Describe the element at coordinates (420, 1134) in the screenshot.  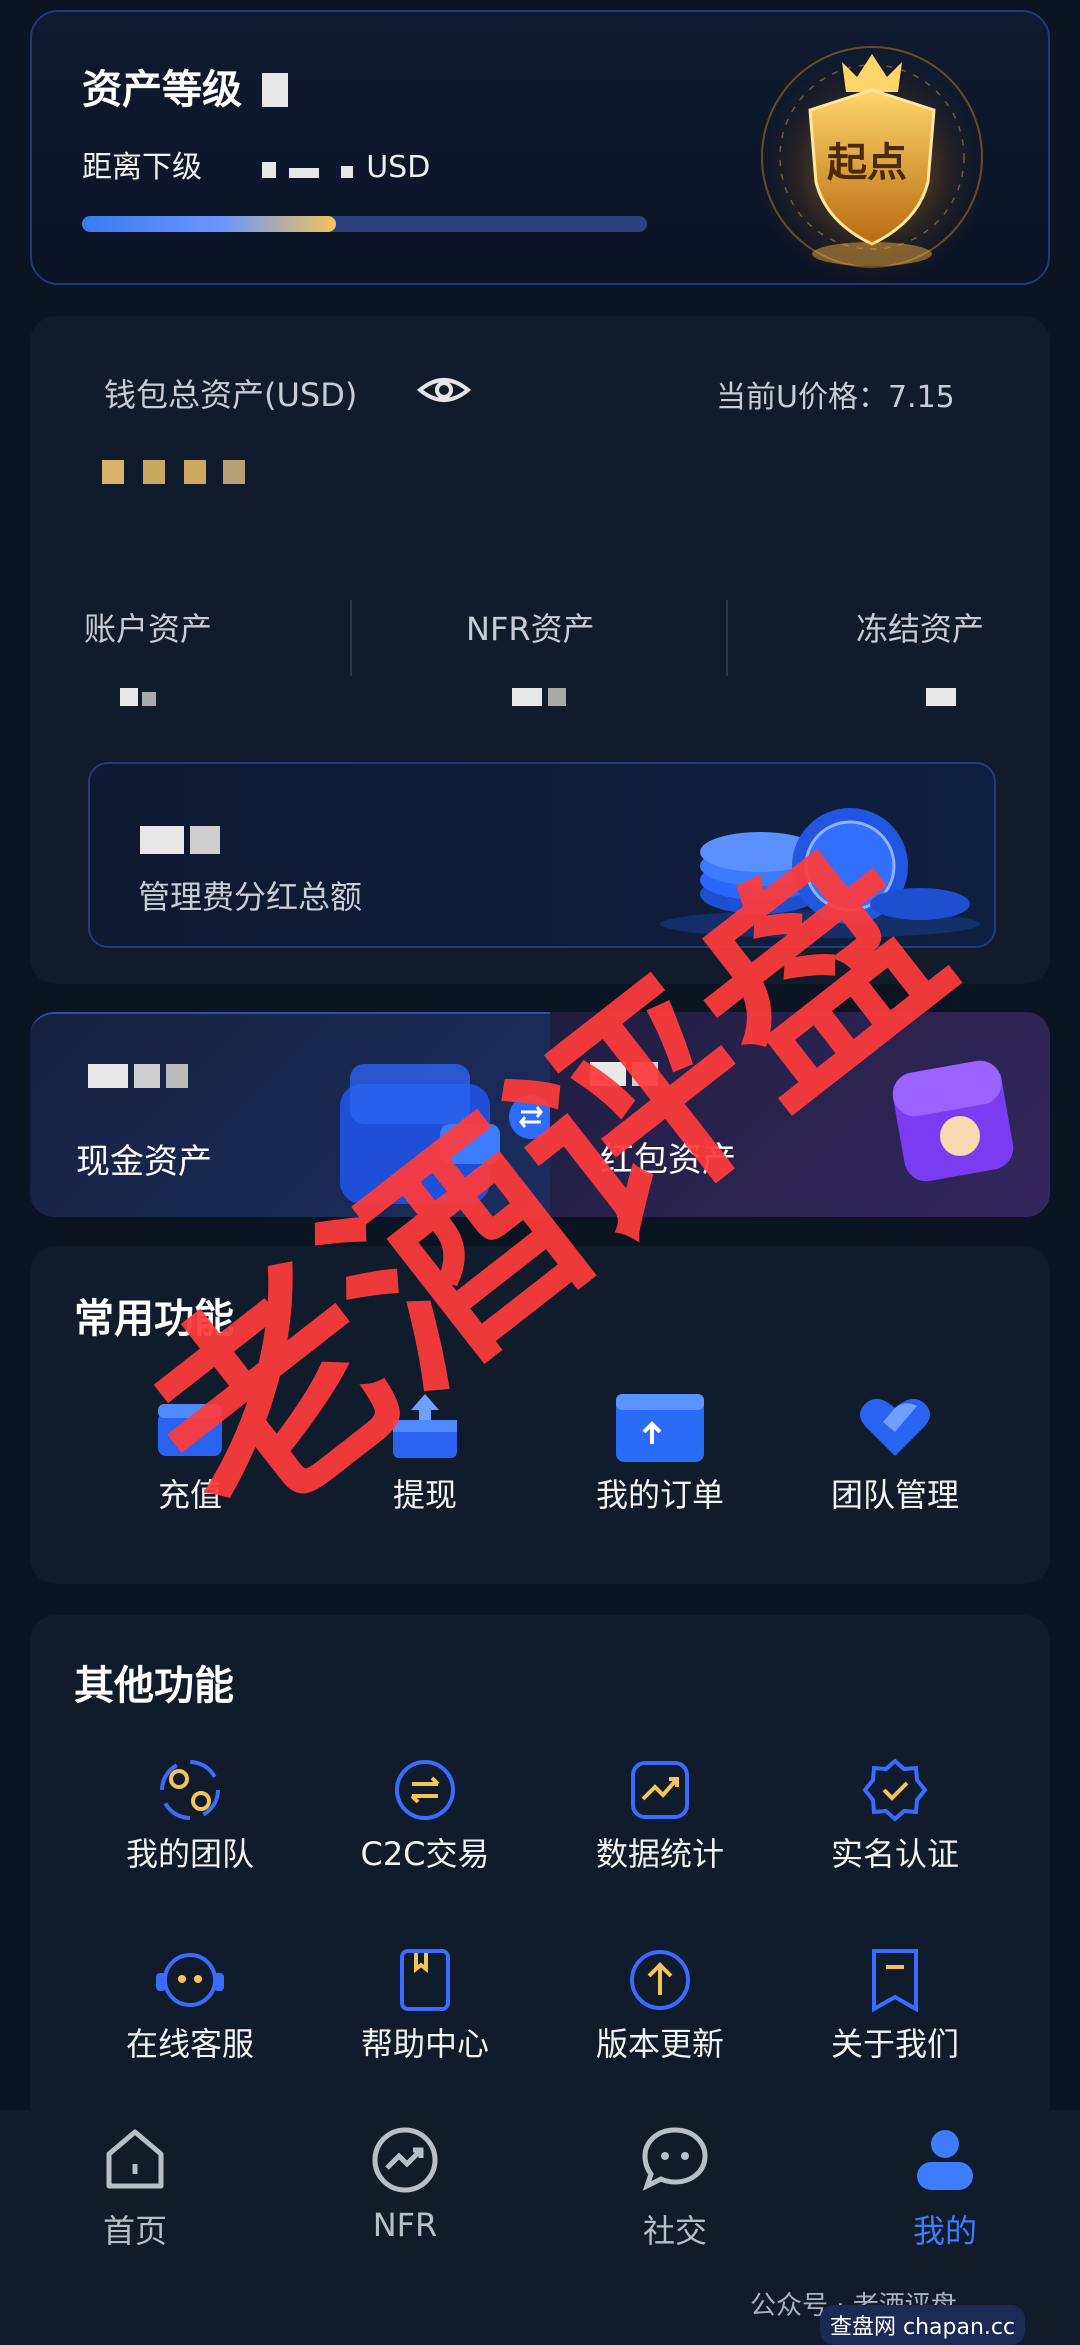
I see `wallet-icon` at that location.